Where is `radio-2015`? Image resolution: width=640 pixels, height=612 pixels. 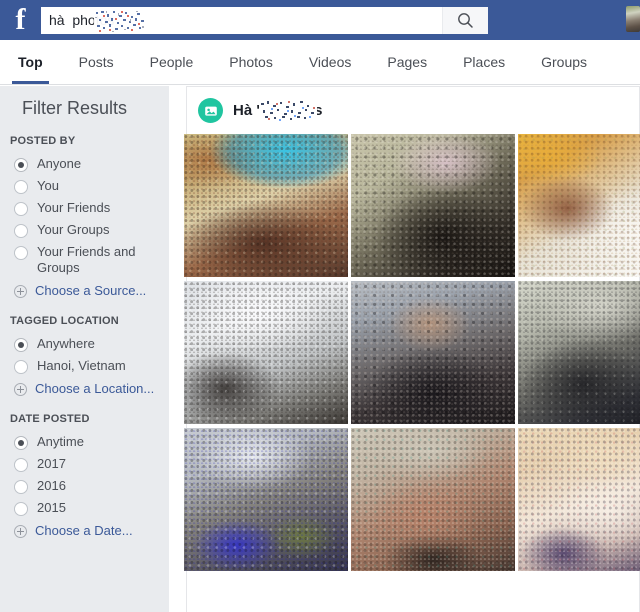 radio-2015 is located at coordinates (21, 509).